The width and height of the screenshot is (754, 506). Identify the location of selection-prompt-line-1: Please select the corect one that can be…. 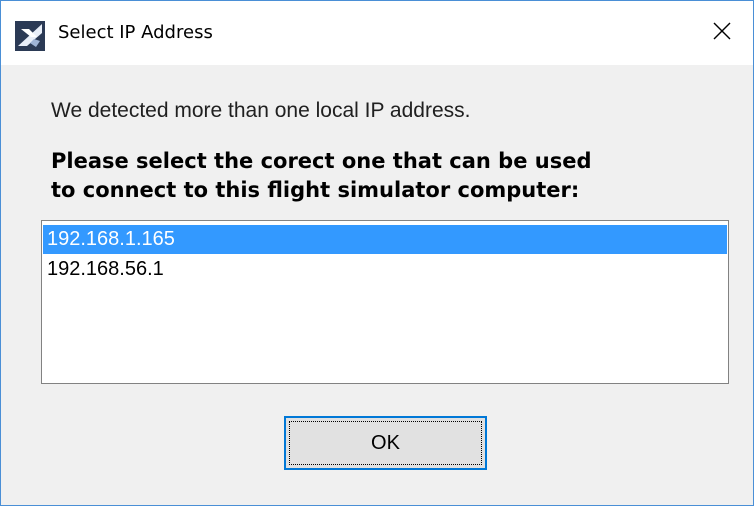
(321, 161).